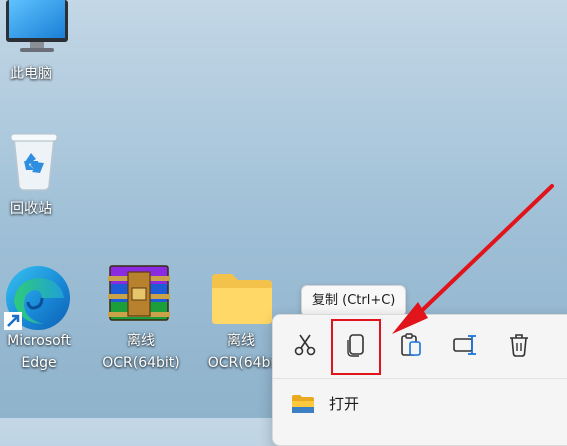 The image size is (567, 446). Describe the element at coordinates (34, 162) in the screenshot. I see `recycle-bin-icon` at that location.